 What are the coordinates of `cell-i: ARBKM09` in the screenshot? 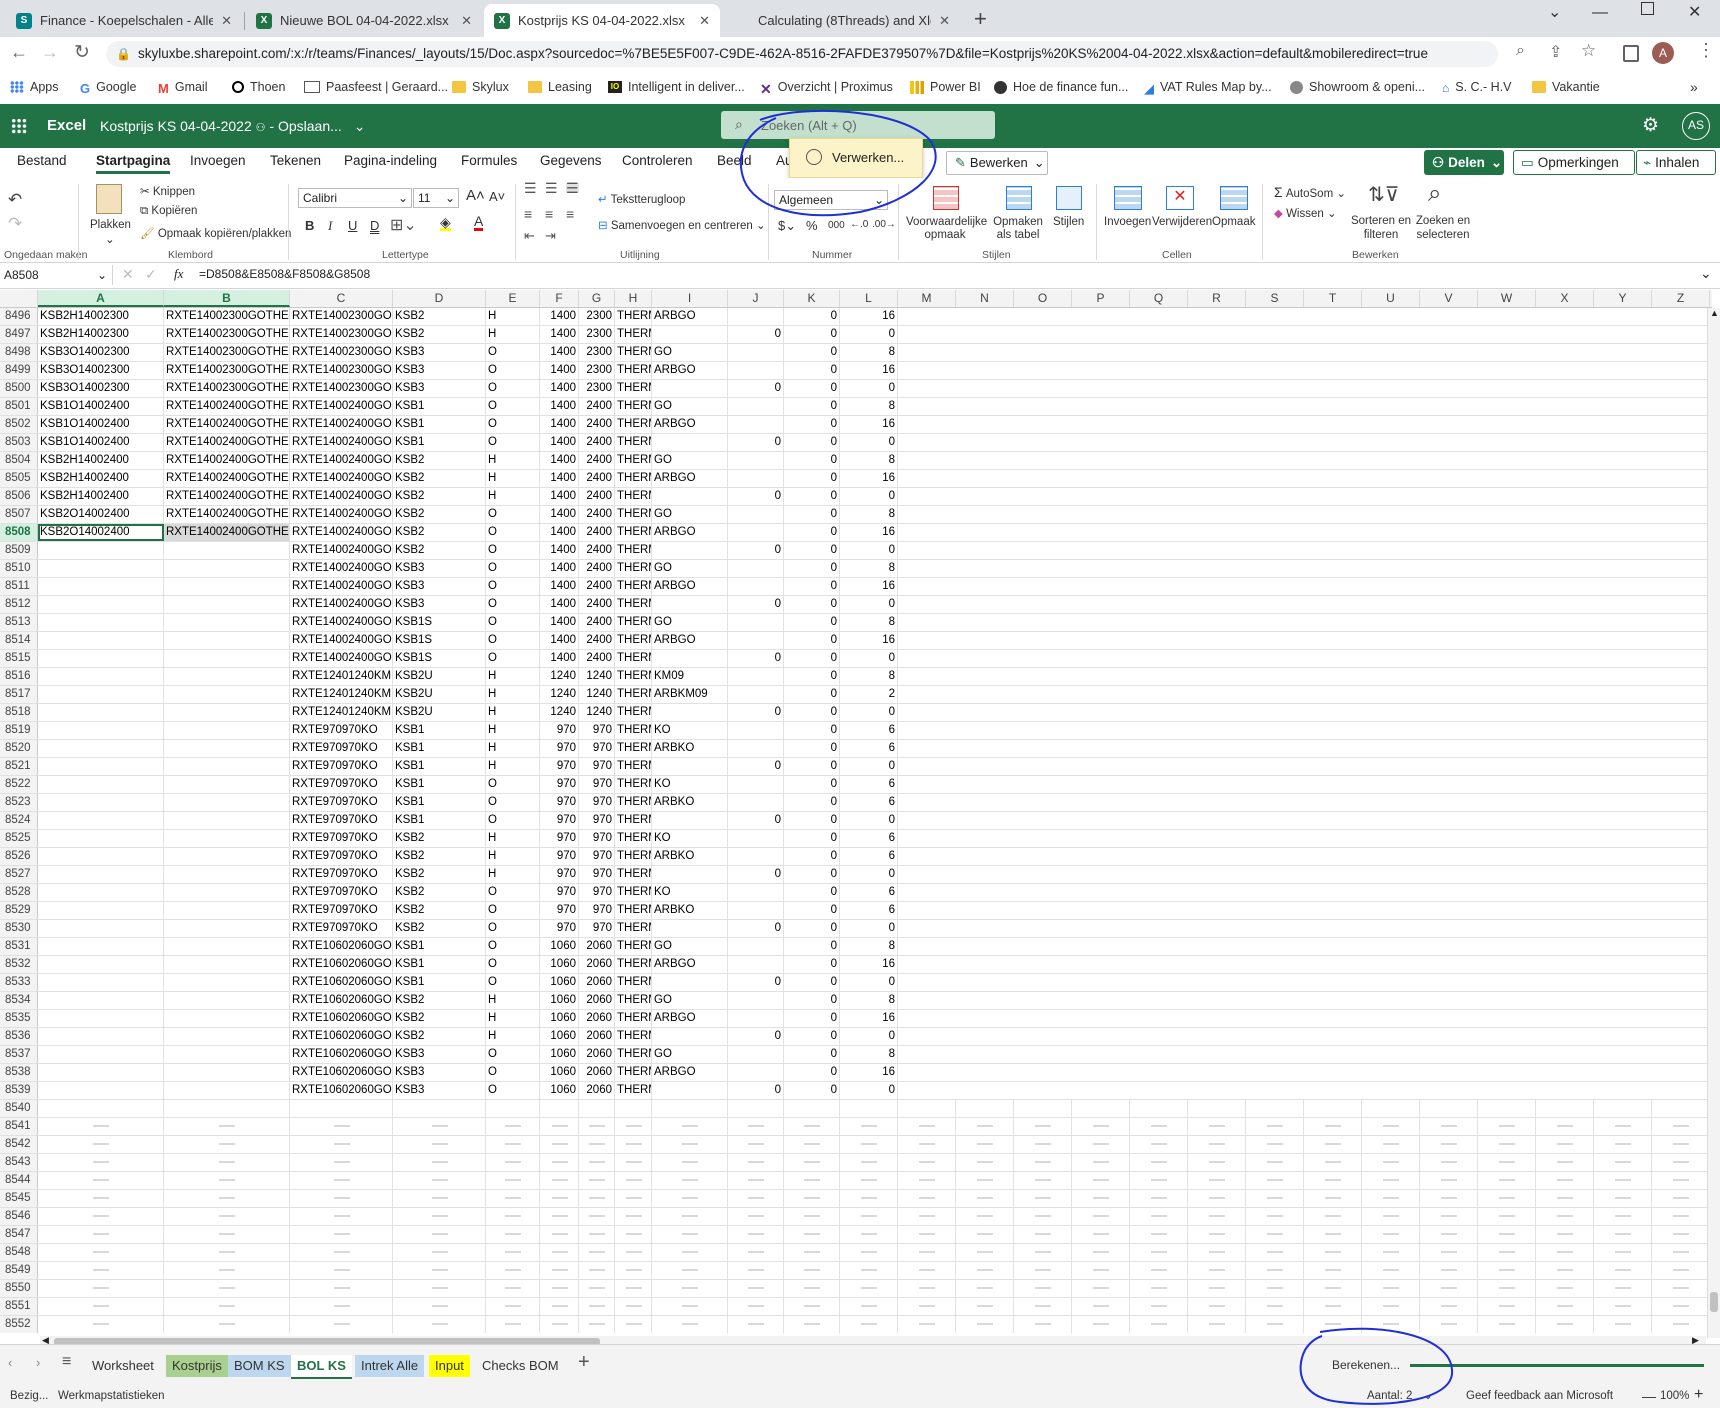 It's located at (690, 694).